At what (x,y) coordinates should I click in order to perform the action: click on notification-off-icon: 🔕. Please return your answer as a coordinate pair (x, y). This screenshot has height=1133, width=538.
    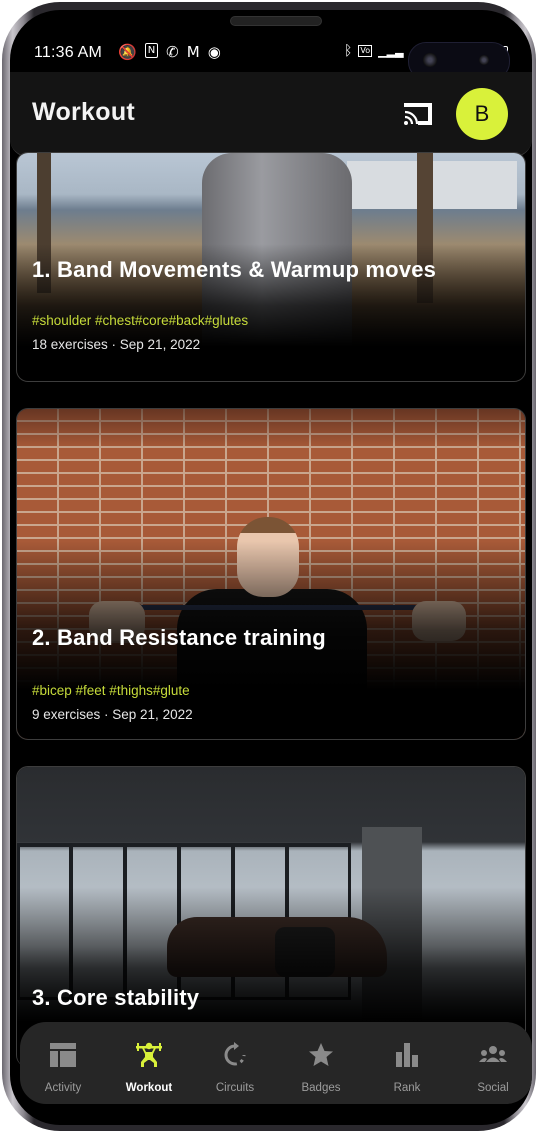
    Looking at the image, I should click on (127, 52).